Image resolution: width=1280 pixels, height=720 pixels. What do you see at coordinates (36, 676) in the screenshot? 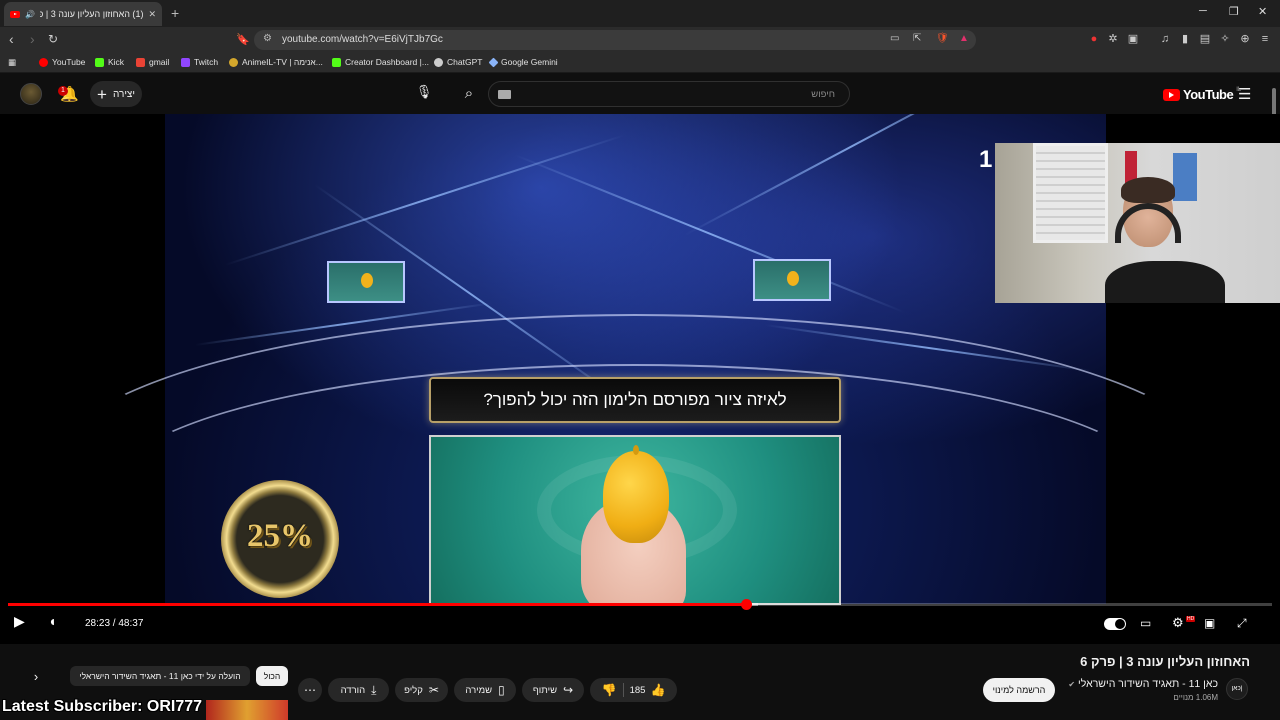
I see `chips-scroll-left-icon: ‹` at bounding box center [36, 676].